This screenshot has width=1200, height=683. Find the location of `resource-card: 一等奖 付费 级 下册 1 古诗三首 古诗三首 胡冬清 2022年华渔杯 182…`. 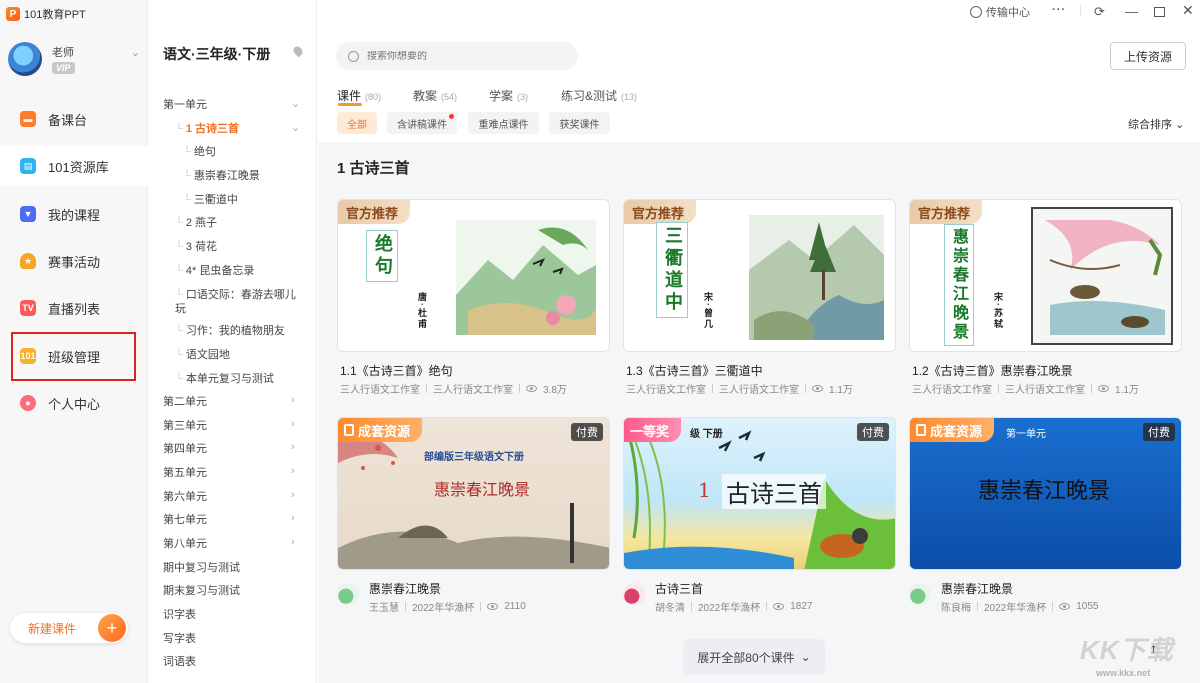

resource-card: 一等奖 付费 级 下册 1 古诗三首 古诗三首 胡冬清 2022年华渔杯 182… is located at coordinates (759, 517).